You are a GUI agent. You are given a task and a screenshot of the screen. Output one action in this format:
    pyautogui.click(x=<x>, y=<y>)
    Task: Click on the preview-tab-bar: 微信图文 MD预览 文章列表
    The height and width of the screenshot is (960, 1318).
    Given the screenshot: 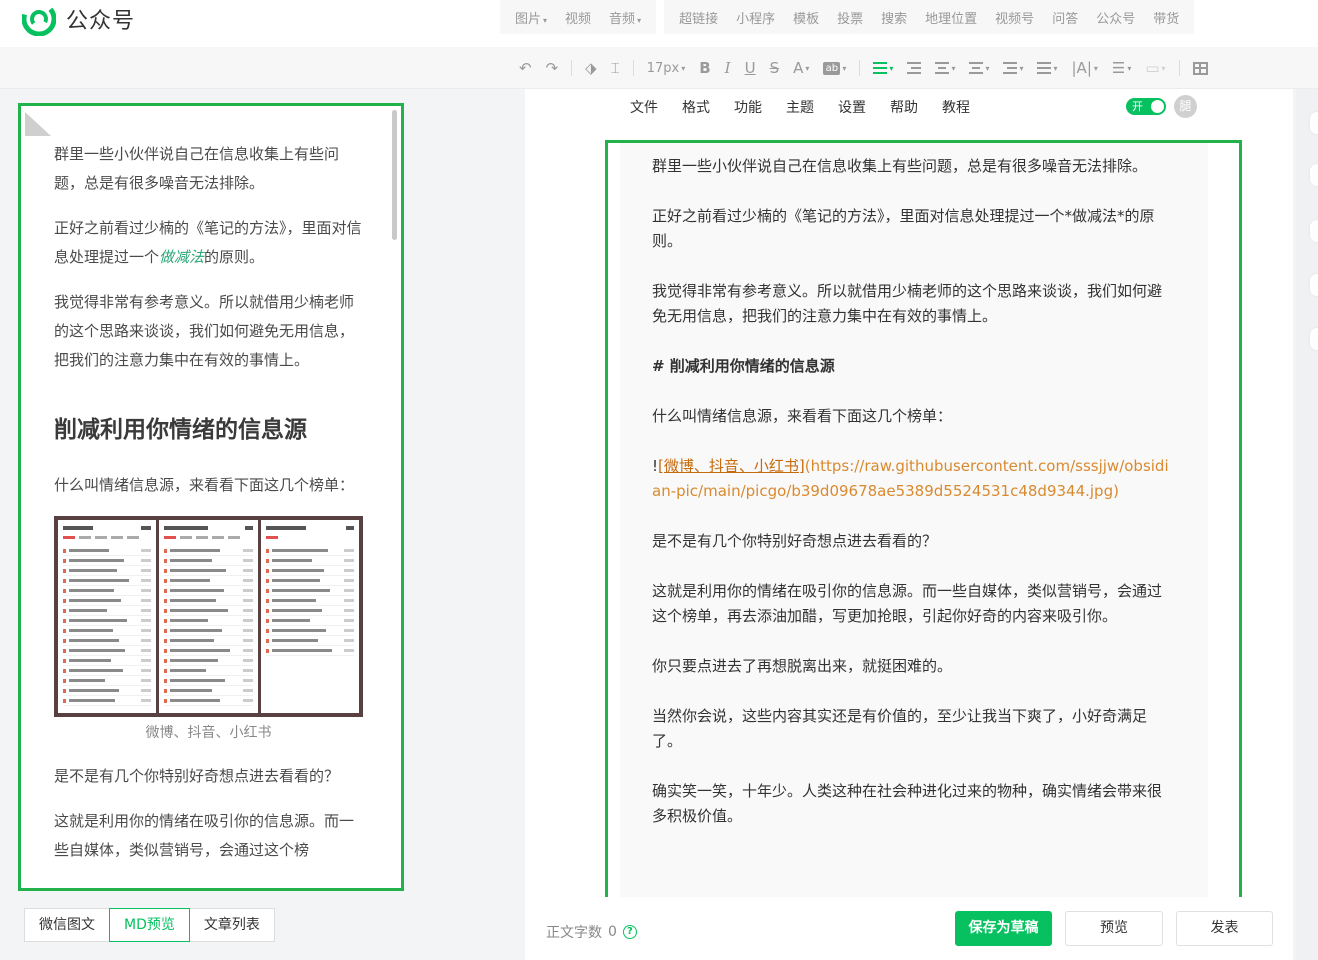 What is the action you would take?
    pyautogui.click(x=149, y=925)
    